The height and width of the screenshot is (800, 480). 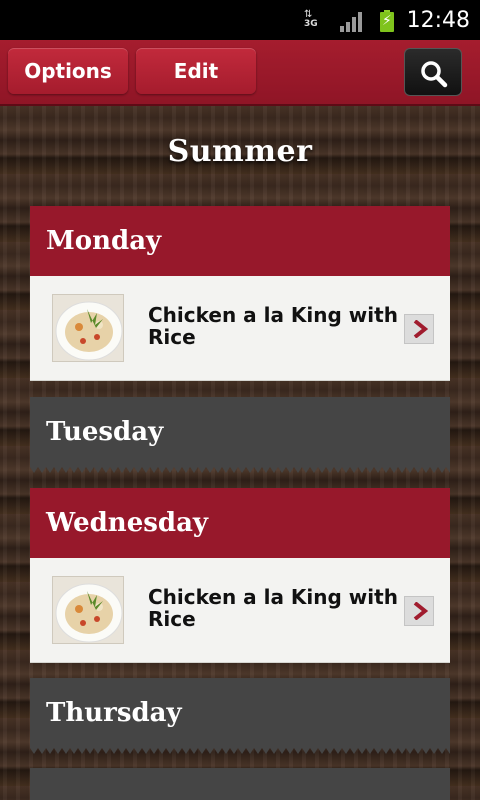 What do you see at coordinates (438, 20) in the screenshot?
I see `status-time: 12:48` at bounding box center [438, 20].